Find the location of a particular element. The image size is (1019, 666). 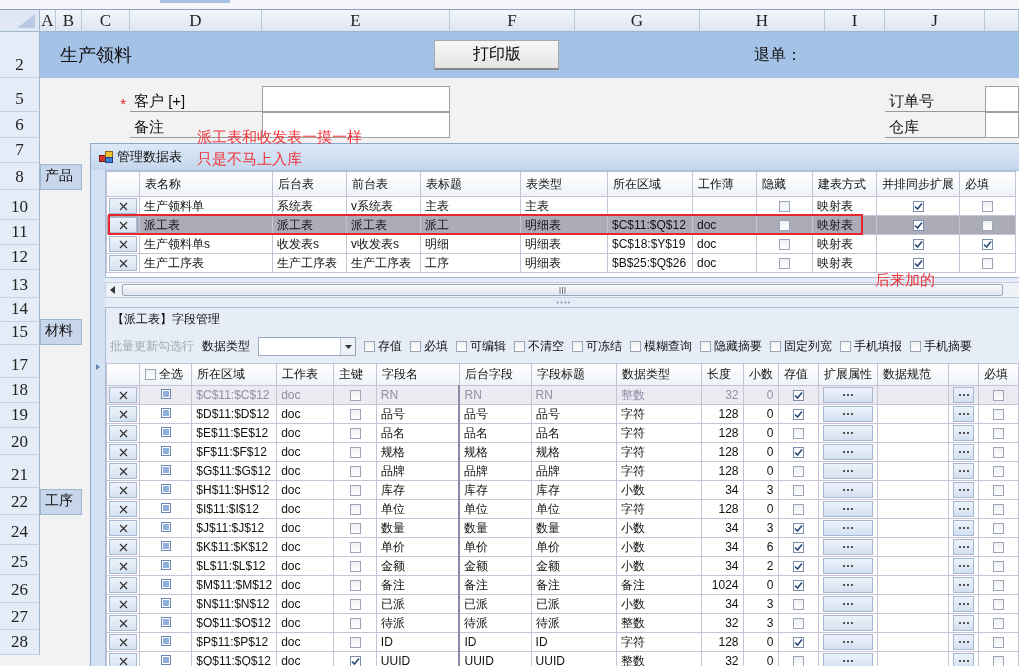

field-row: $G$11:$G$12 doc 品牌 品牌 品牌 字符 128 0 is located at coordinates (562, 471).